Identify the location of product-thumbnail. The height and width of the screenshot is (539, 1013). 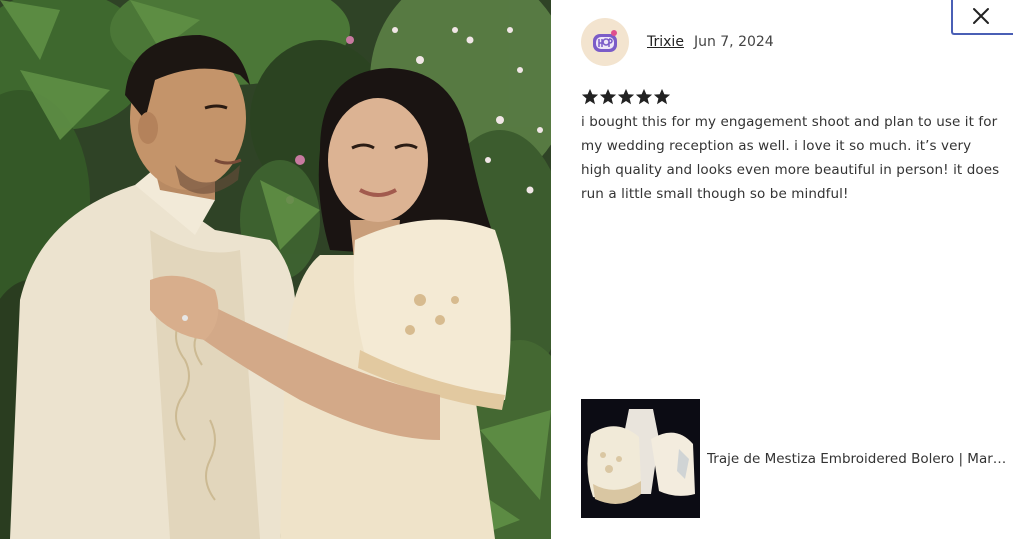
(640, 458).